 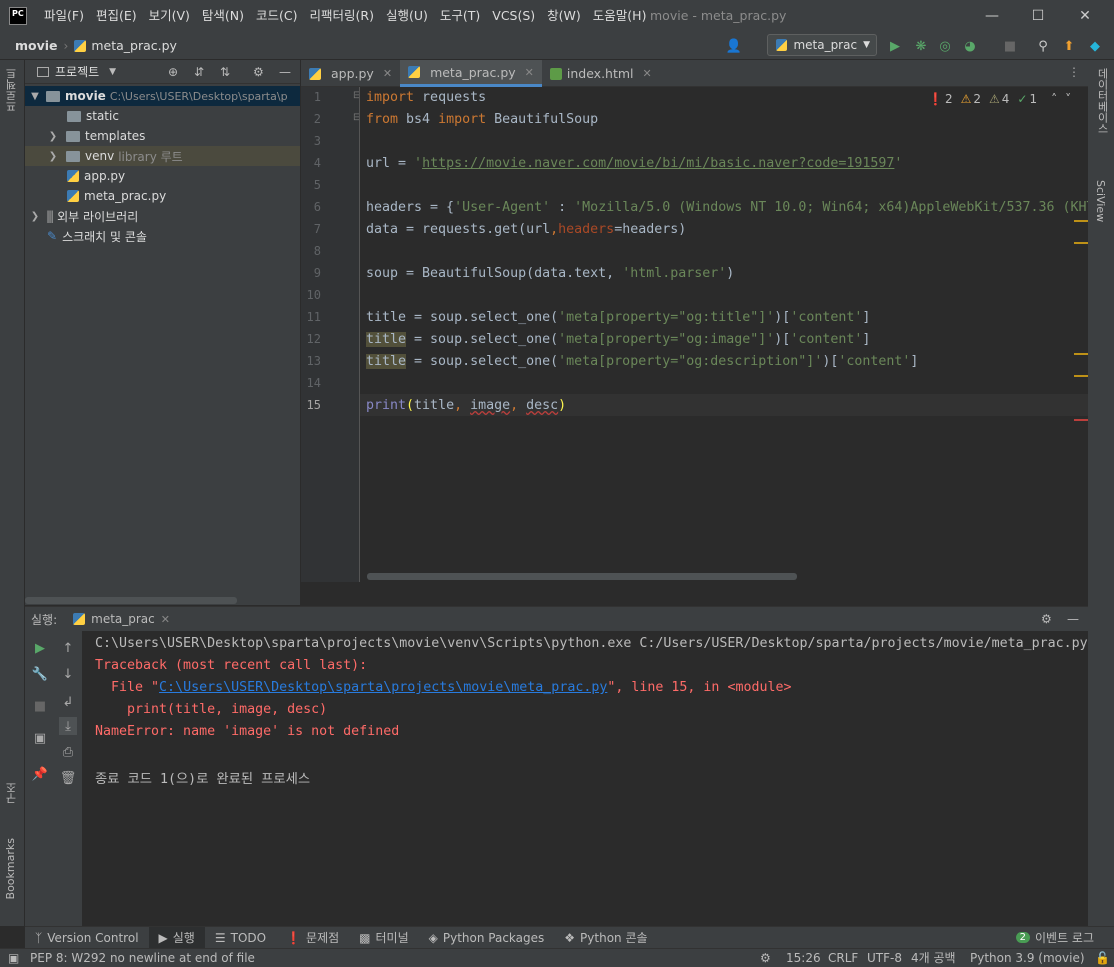 What do you see at coordinates (803, 958) in the screenshot?
I see `caret-position: 15:26` at bounding box center [803, 958].